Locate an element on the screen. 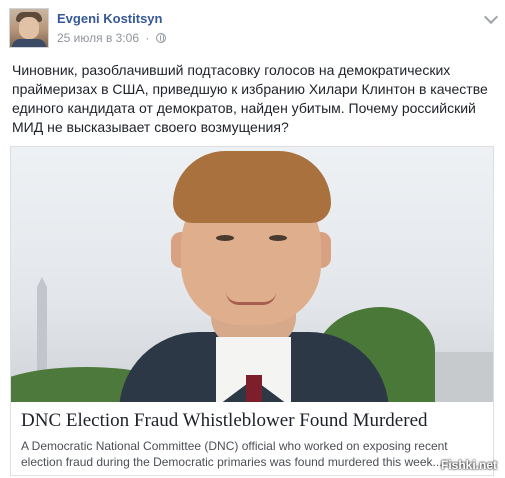 The width and height of the screenshot is (505, 478). image-person-tie is located at coordinates (254, 388).